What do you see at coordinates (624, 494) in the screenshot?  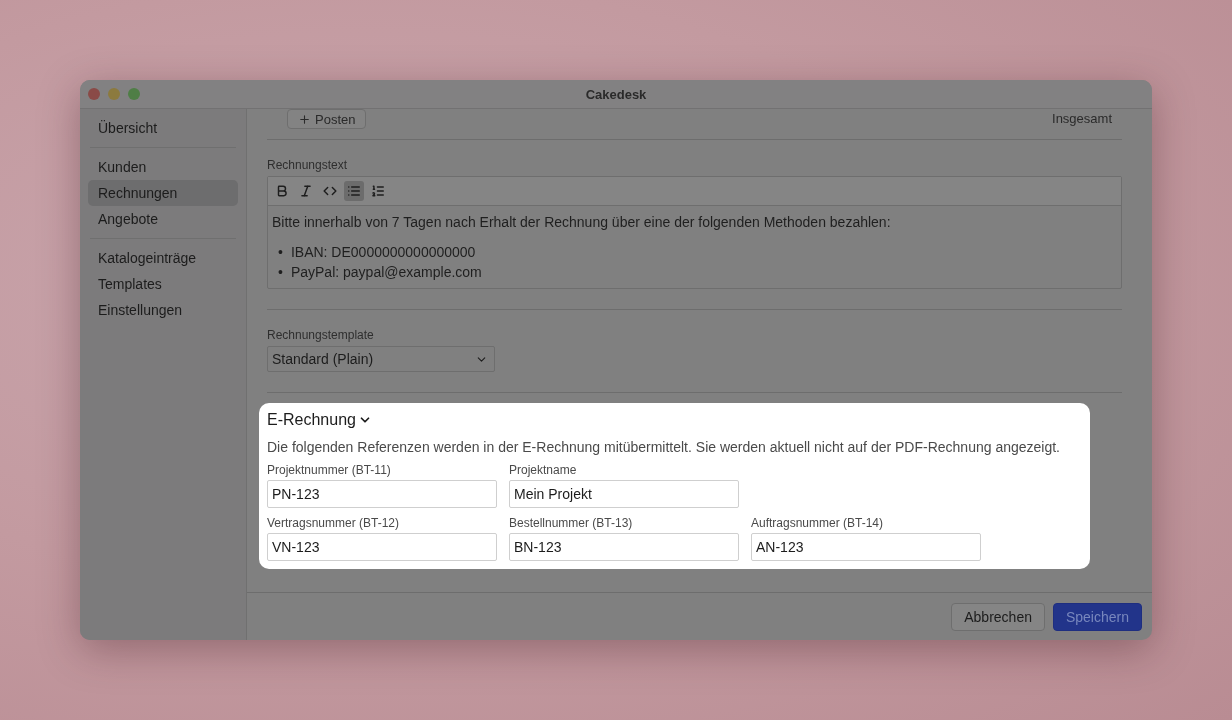 I see `input-field: Mein Projekt` at bounding box center [624, 494].